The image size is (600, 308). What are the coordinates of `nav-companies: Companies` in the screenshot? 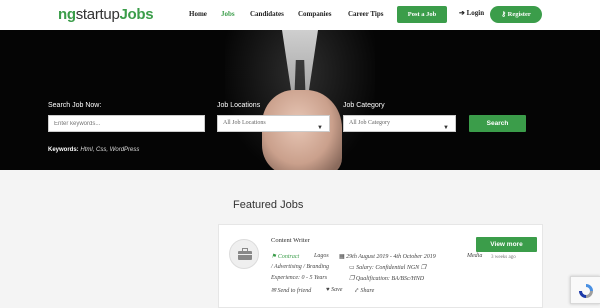 It's located at (314, 14).